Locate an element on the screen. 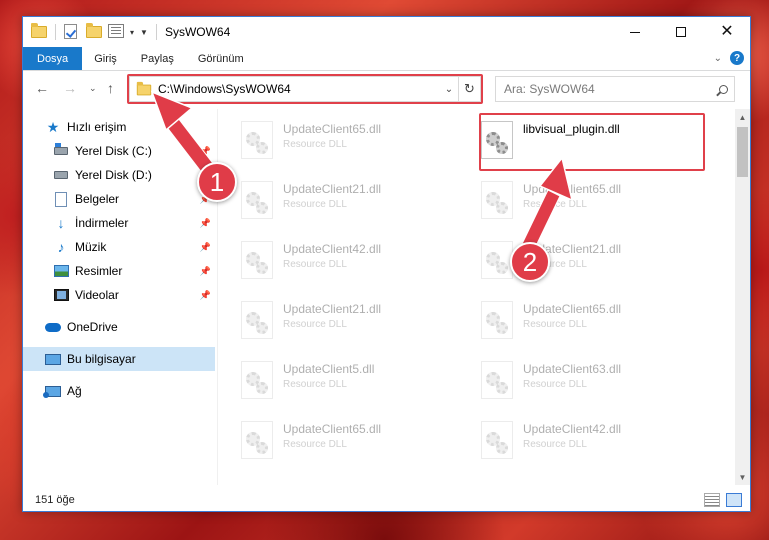 The width and height of the screenshot is (769, 540). file-name: UpdateClient21.dll is located at coordinates (332, 309).